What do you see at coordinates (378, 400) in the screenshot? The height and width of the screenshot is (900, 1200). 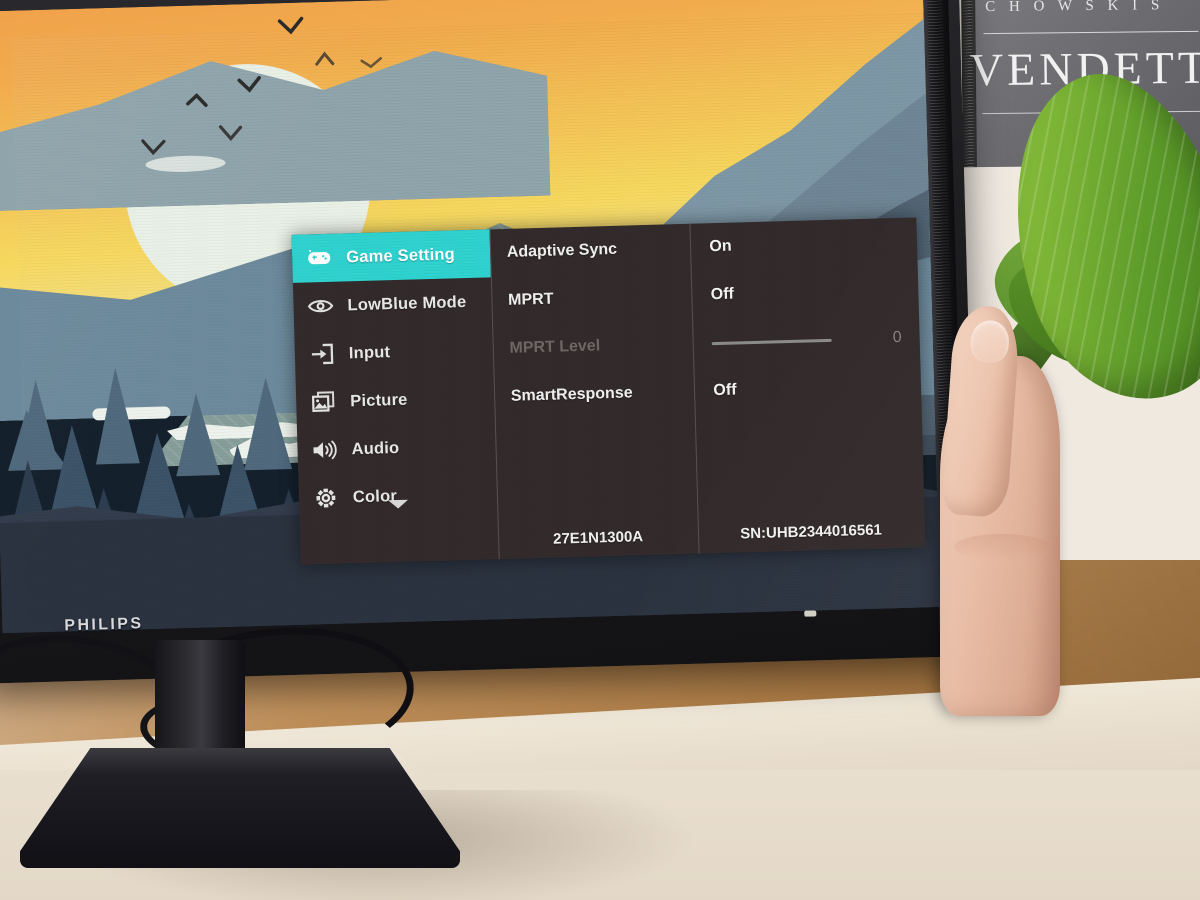 I see `sidebar-item-label: Picture` at bounding box center [378, 400].